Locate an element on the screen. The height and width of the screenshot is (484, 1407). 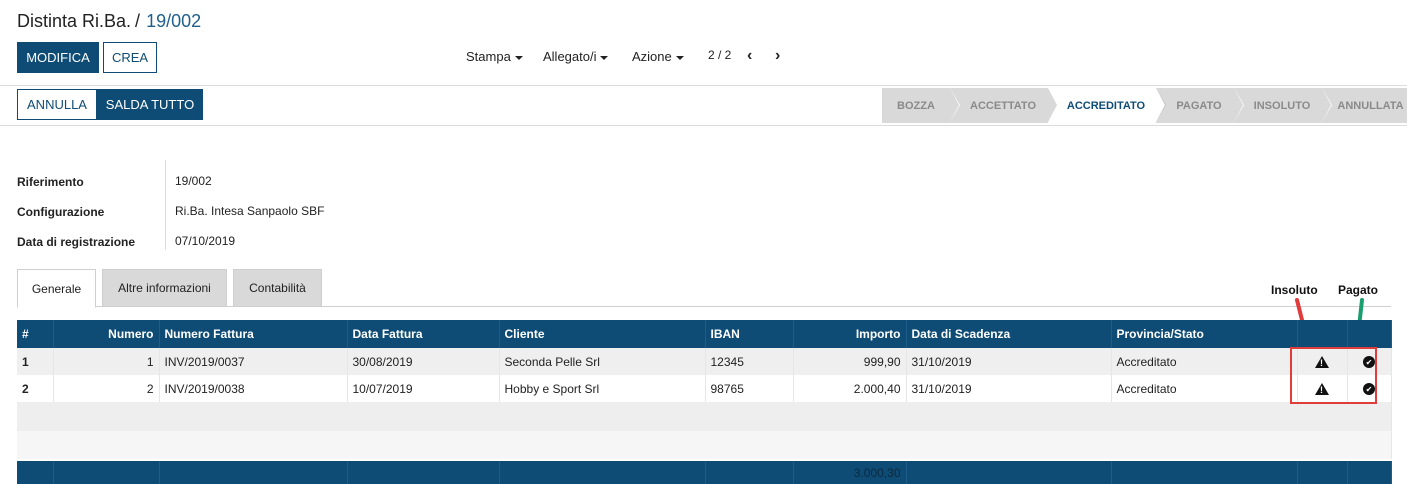
row-importo: 999,90 is located at coordinates (850, 361).